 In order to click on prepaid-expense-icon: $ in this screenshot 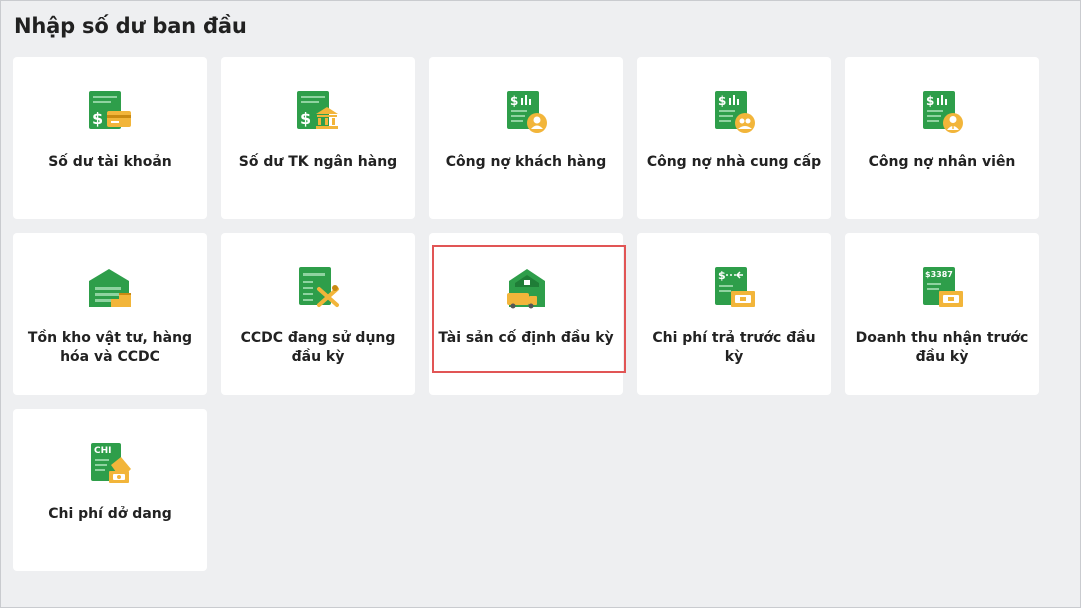, I will do `click(735, 287)`.